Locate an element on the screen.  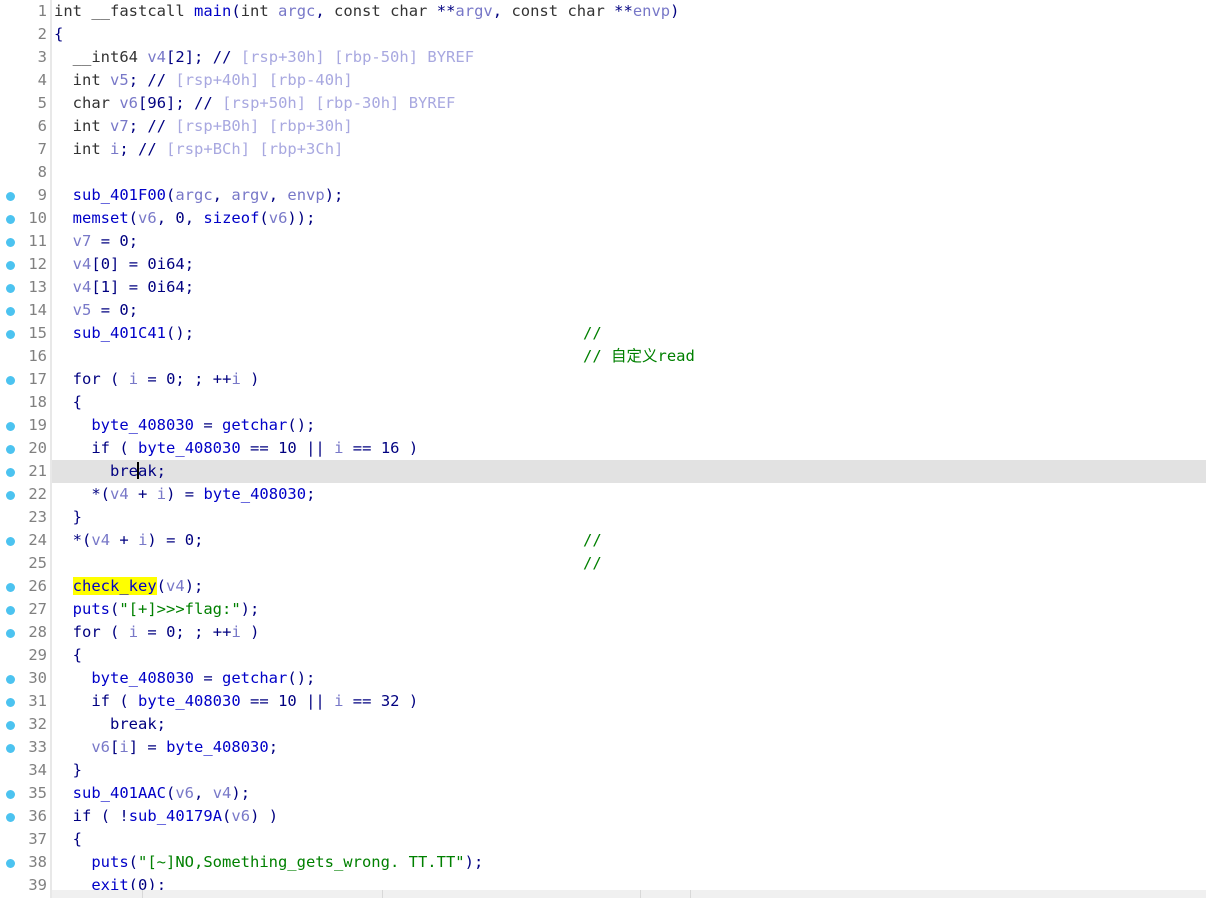
code-line: 32 break; is located at coordinates (603, 724).